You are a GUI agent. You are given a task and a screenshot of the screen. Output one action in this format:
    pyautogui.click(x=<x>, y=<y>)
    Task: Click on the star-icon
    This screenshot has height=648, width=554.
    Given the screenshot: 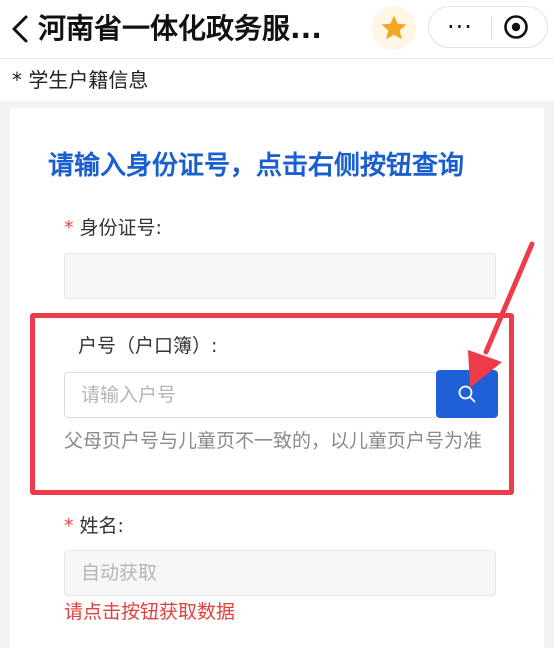 What is the action you would take?
    pyautogui.click(x=394, y=27)
    